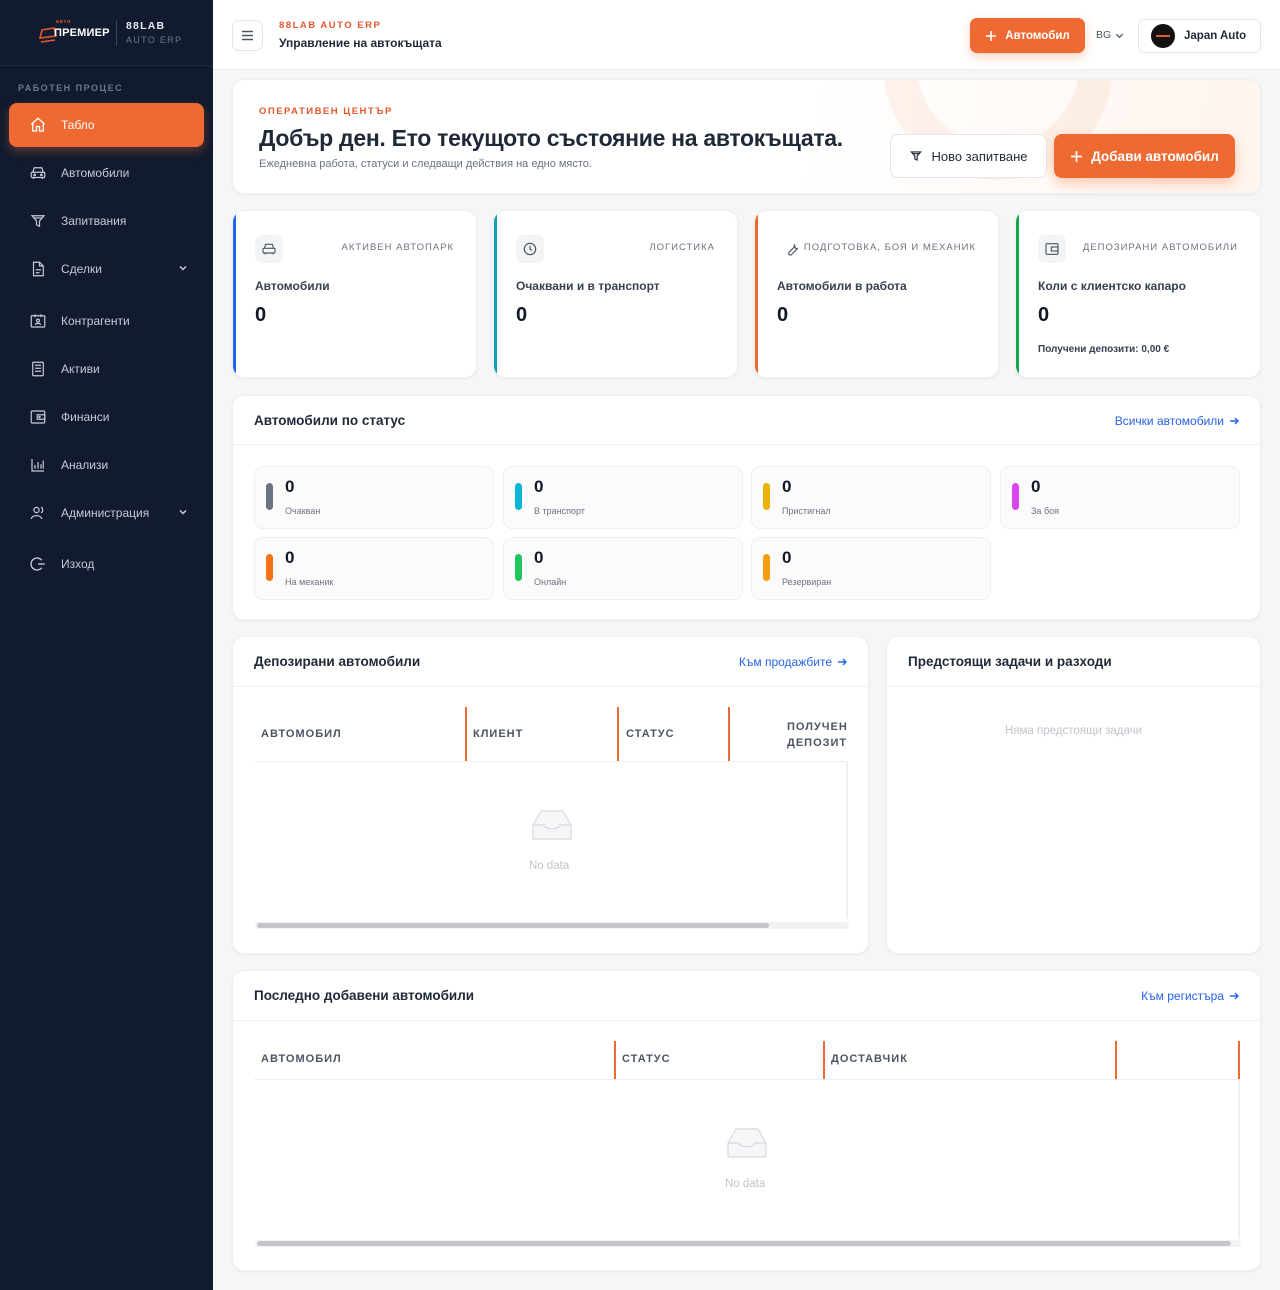 The image size is (1280, 1290). Describe the element at coordinates (146, 26) in the screenshot. I see `brand-title: 88LAB` at that location.